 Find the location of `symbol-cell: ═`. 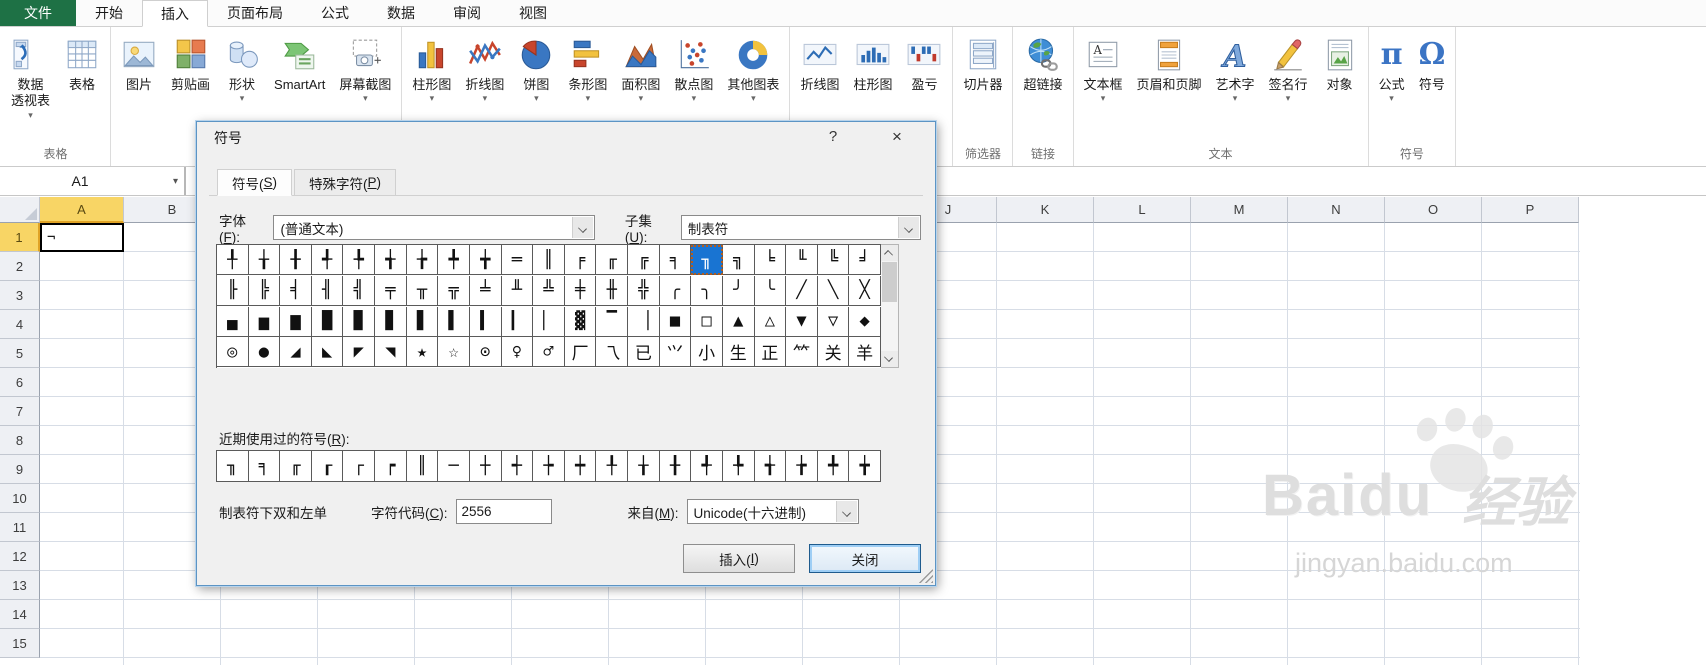

symbol-cell: ═ is located at coordinates (517, 260).